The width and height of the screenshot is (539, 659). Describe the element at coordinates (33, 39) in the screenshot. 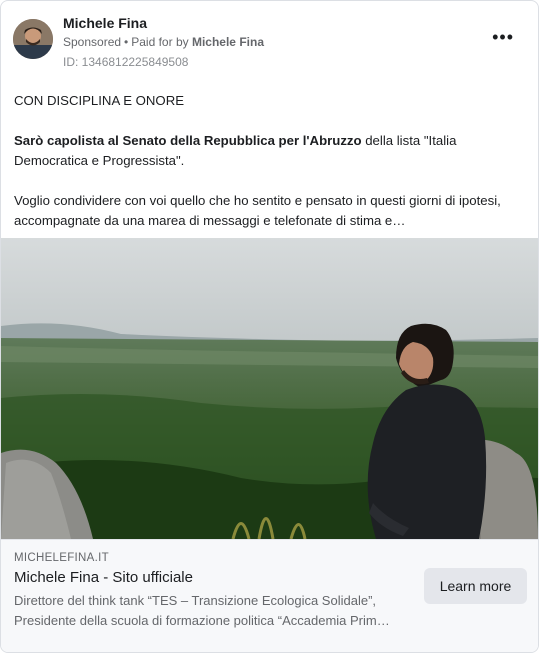

I see `avatar` at that location.